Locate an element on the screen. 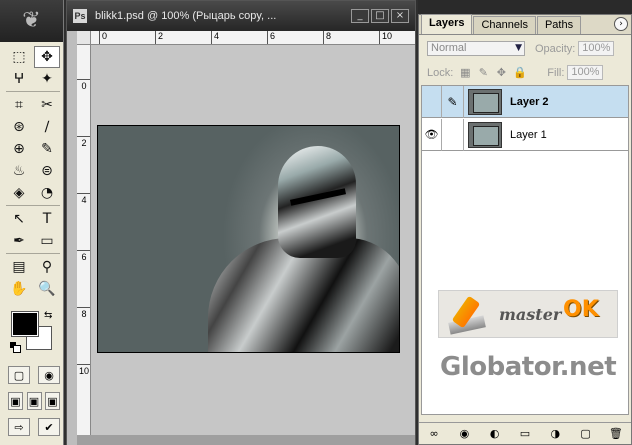 This screenshot has height=445, width=632. horizontal-ruler: 0 2 4 6 8 10 is located at coordinates (253, 38).